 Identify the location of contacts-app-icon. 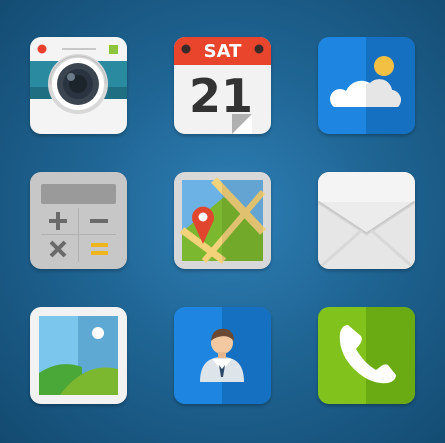
(222, 355).